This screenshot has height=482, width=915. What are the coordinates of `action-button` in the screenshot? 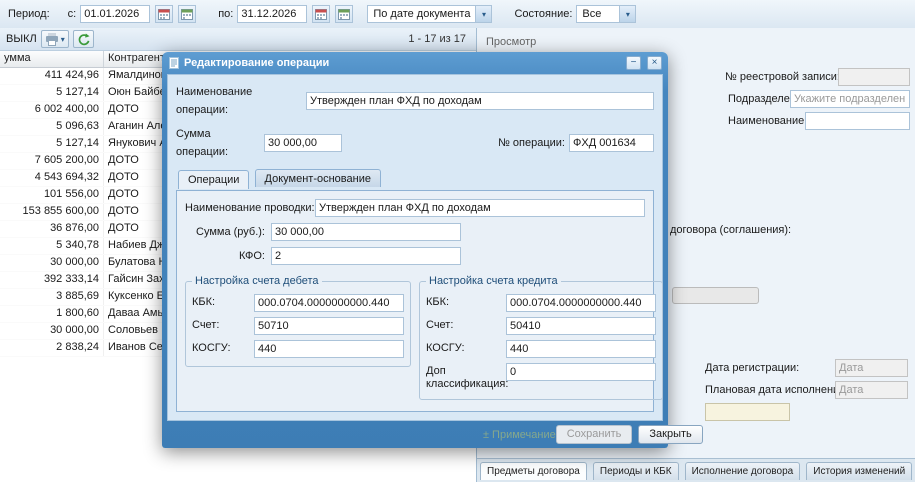 It's located at (715, 295).